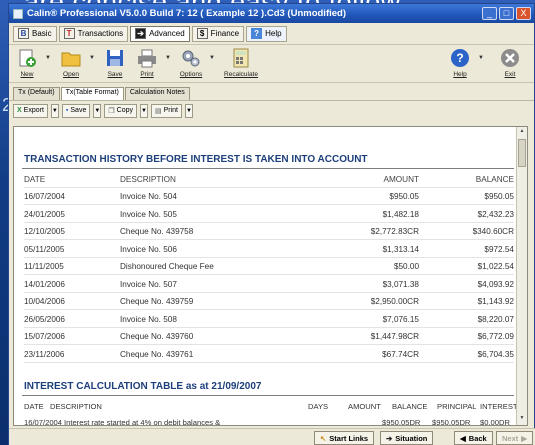 This screenshot has height=445, width=535. I want to click on recalculate-button: Recalculate, so click(241, 65).